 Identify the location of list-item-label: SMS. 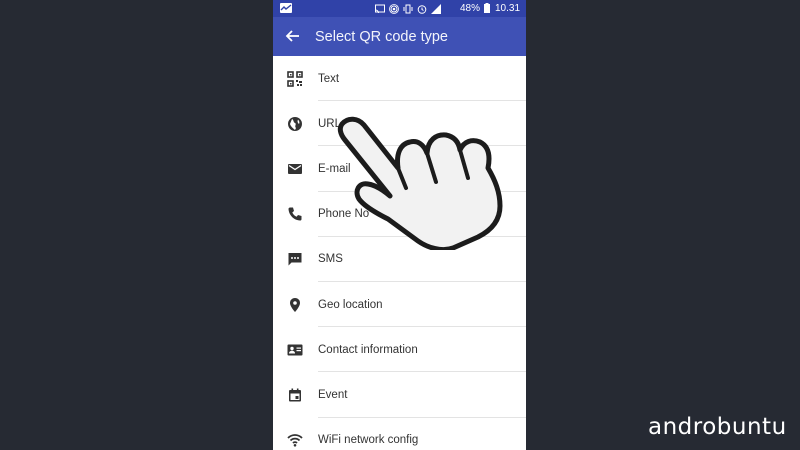
(330, 259).